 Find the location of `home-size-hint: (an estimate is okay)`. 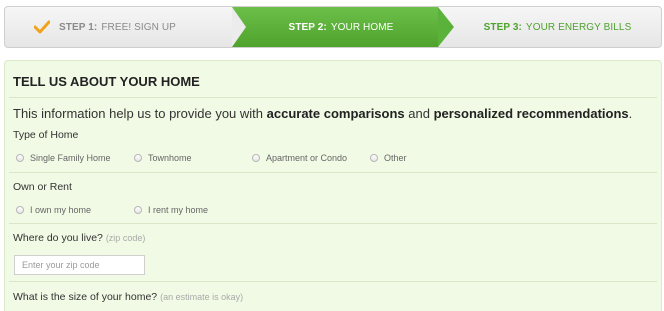

home-size-hint: (an estimate is okay) is located at coordinates (202, 297).